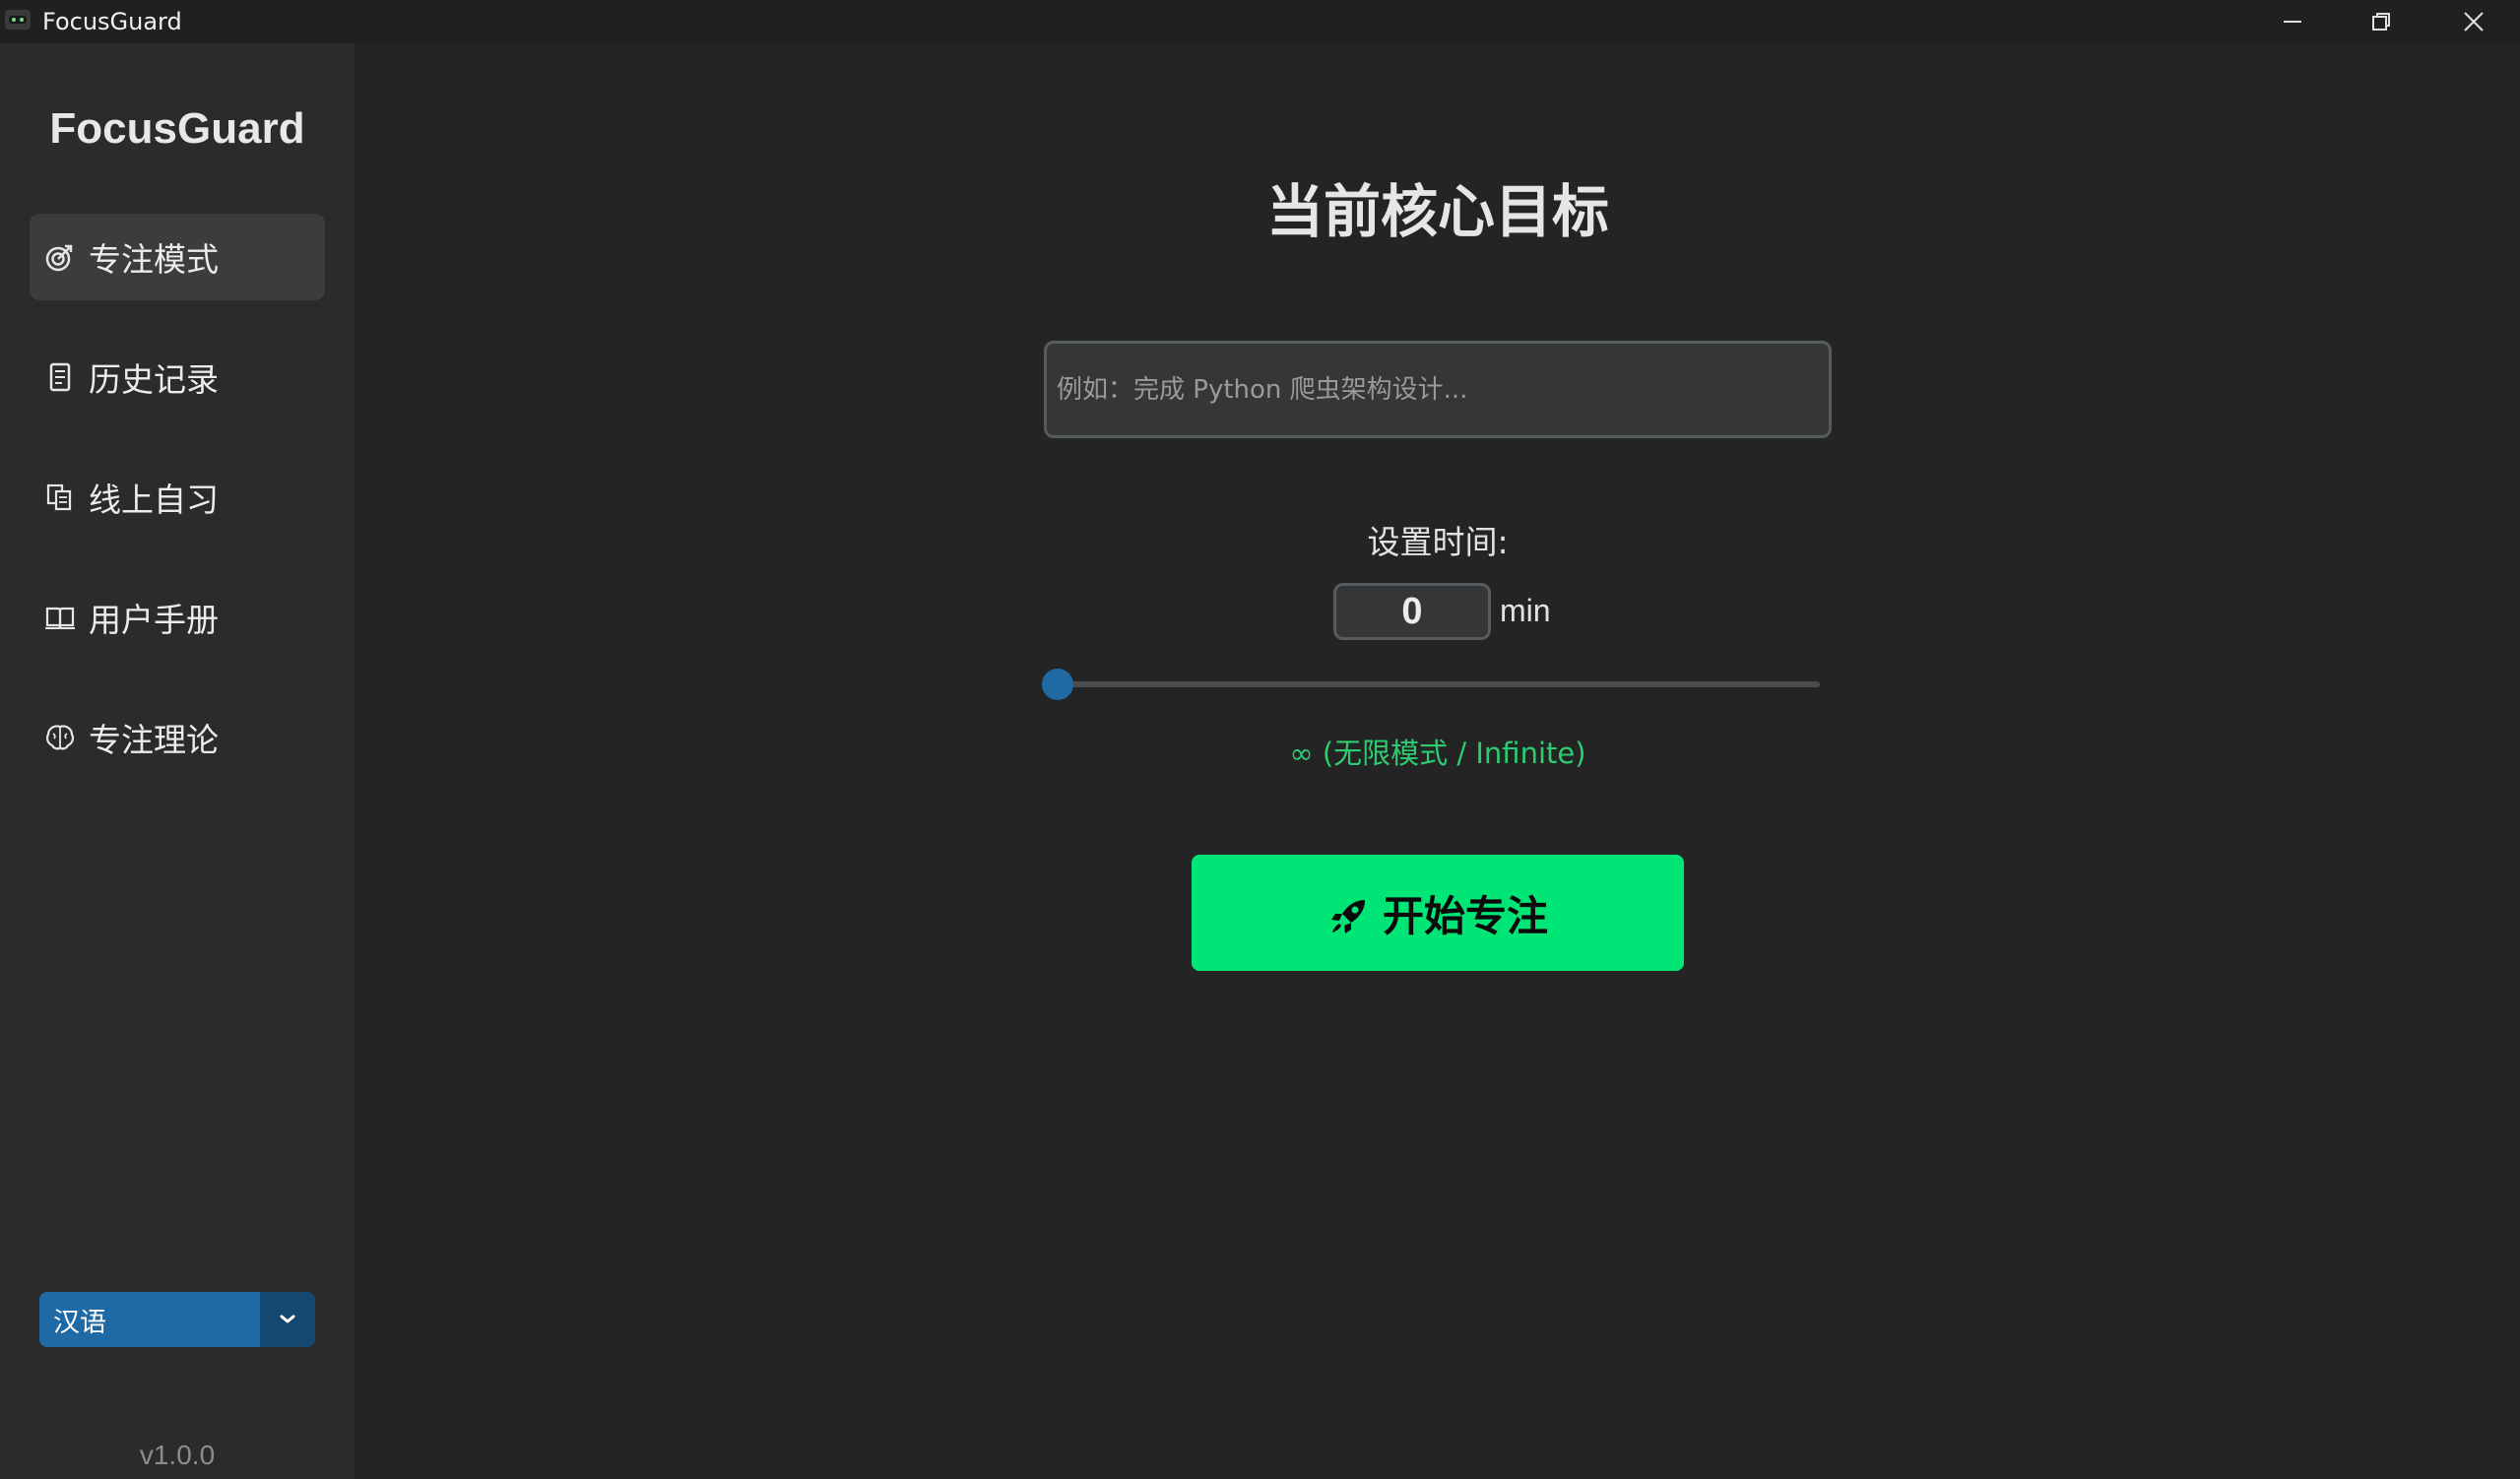 This screenshot has height=1479, width=2520. I want to click on window-title: FocusGuard, so click(112, 21).